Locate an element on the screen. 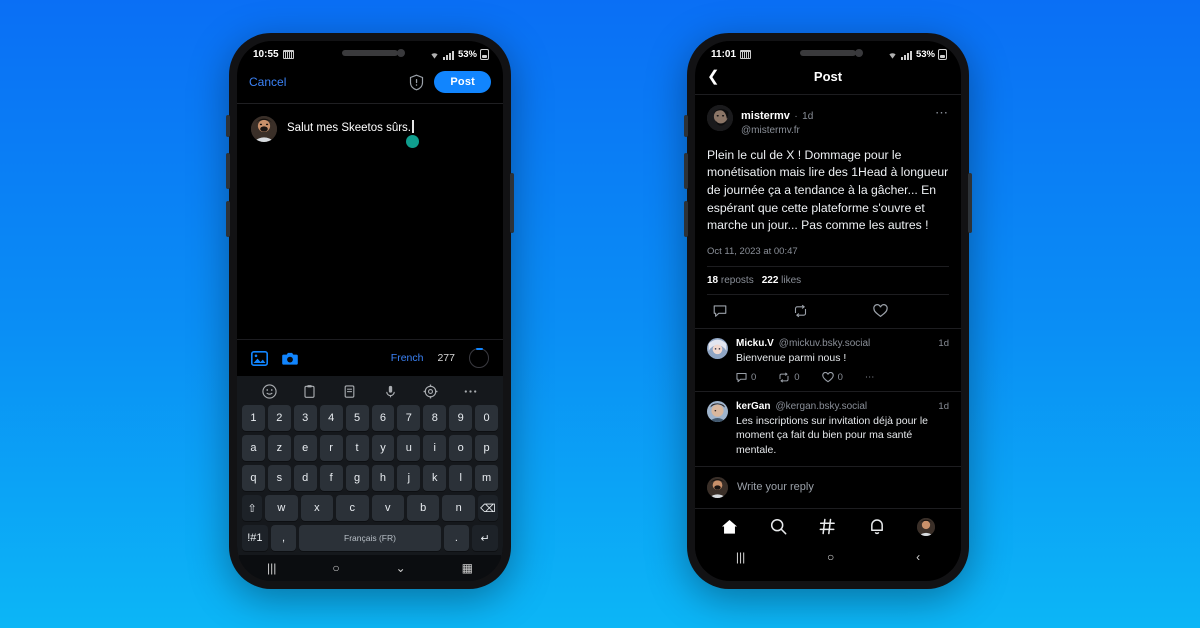 The image size is (1200, 628). hide-keyboard-button: ⌄ is located at coordinates (401, 568).